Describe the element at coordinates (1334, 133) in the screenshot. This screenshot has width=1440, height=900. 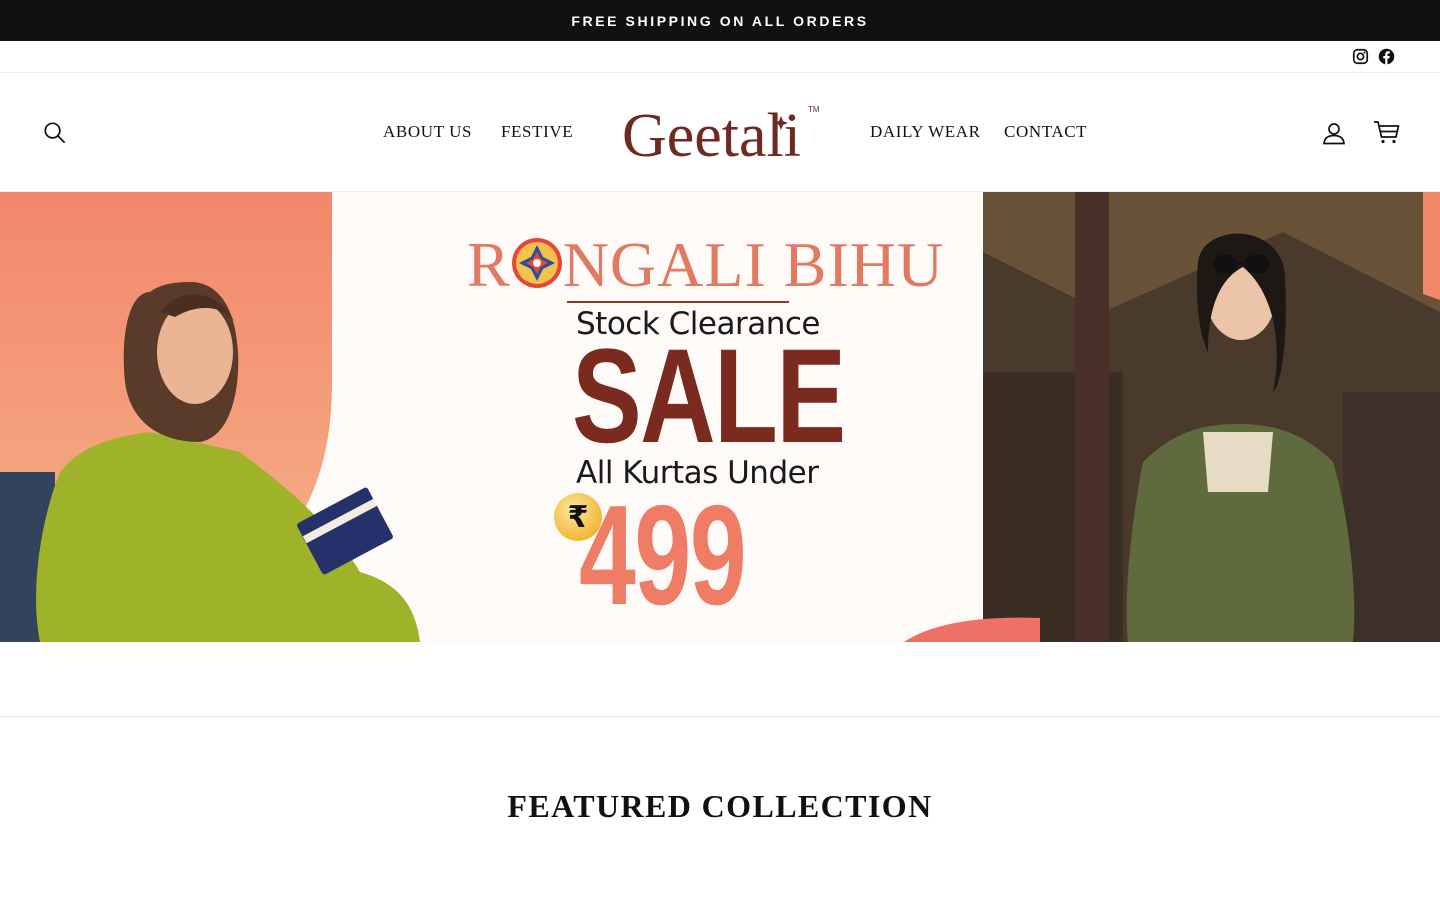
I see `user-icon` at that location.